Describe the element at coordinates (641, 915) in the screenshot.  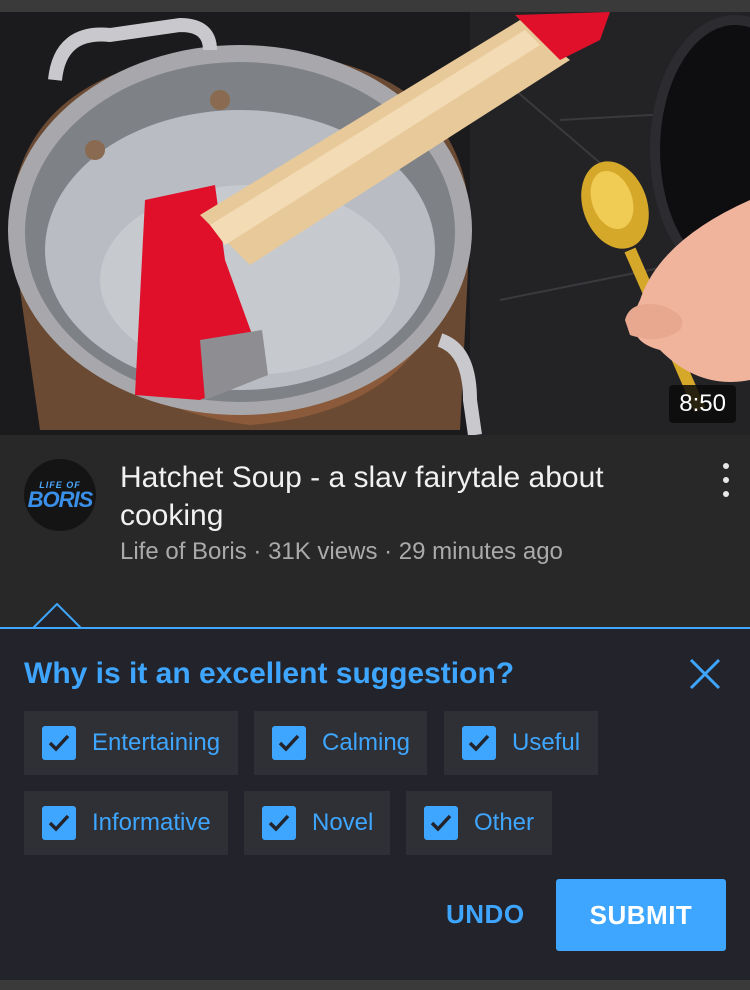
I see `submit-button: SUBMIT` at that location.